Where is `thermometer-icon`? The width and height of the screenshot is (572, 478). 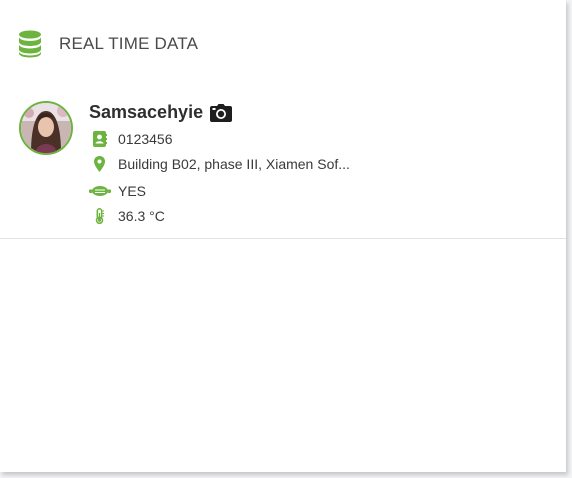 thermometer-icon is located at coordinates (100, 216).